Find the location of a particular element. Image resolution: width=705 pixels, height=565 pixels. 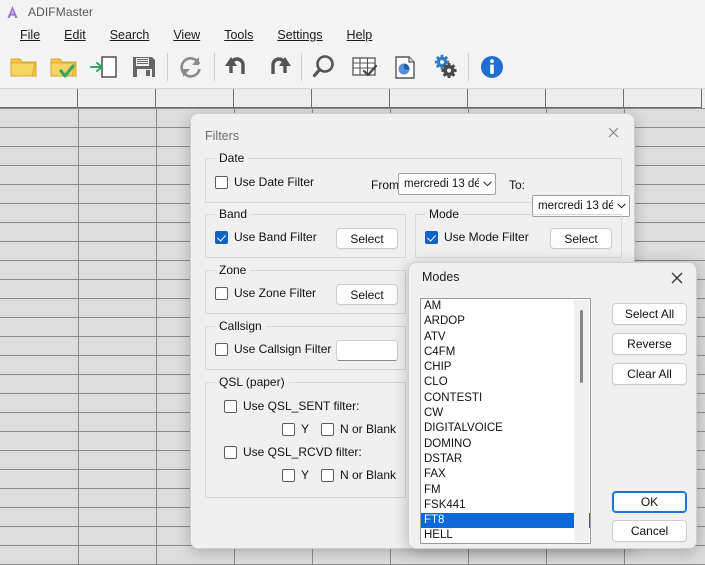

menu-tools-label: Tools is located at coordinates (239, 35).